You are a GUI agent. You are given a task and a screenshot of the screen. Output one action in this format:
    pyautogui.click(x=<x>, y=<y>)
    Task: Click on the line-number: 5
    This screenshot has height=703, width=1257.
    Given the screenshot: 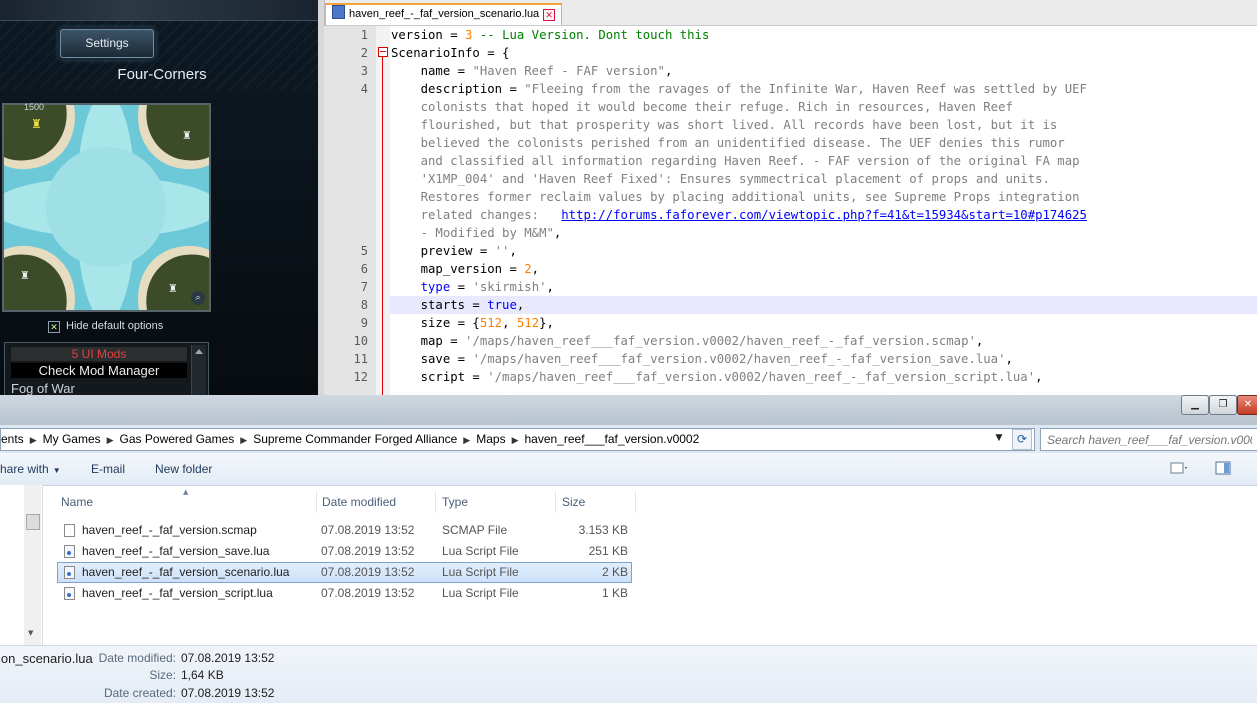 What is the action you would take?
    pyautogui.click(x=364, y=251)
    